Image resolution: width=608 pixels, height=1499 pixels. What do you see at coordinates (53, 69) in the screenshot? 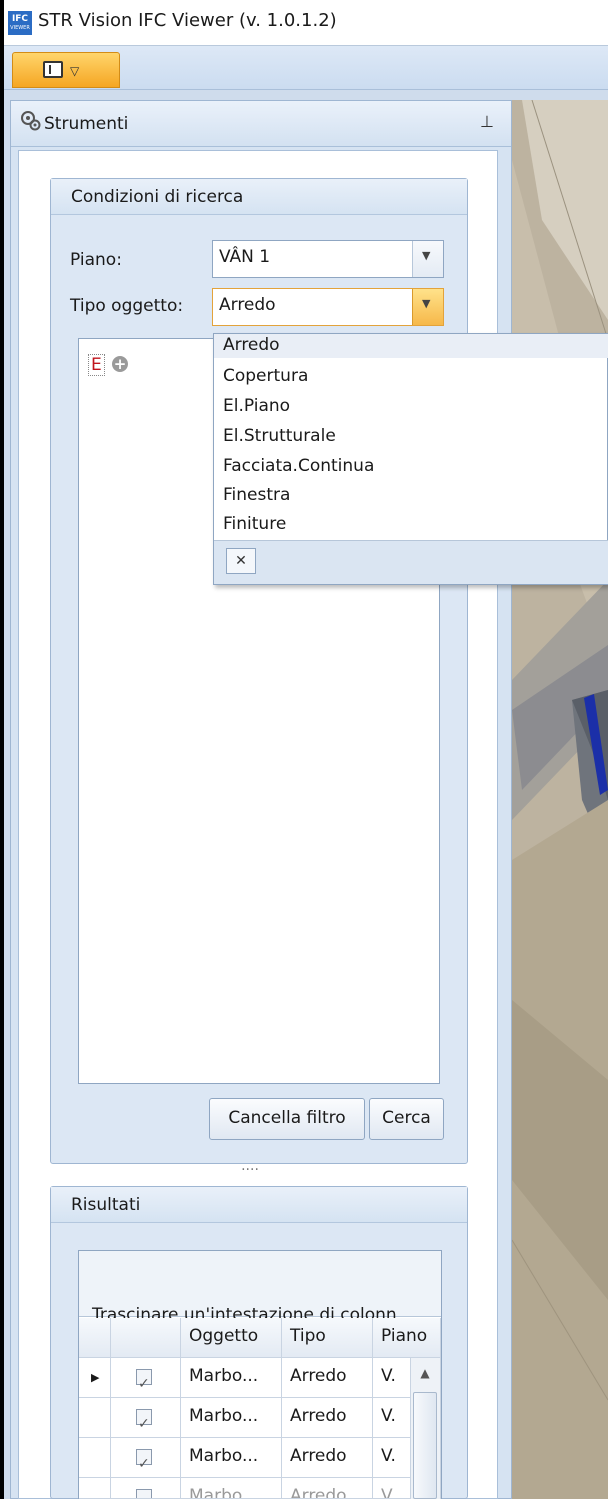
I see `panel-layout-icon` at bounding box center [53, 69].